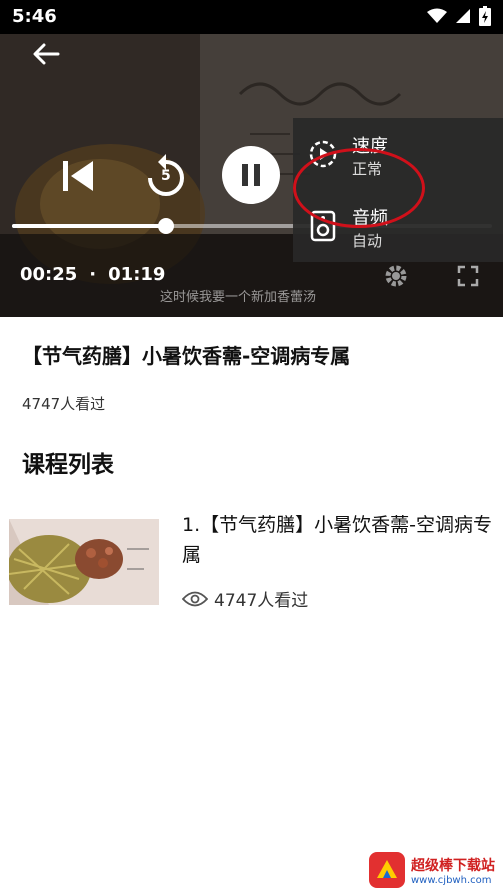 The width and height of the screenshot is (503, 894). I want to click on fullscreen-icon, so click(468, 276).